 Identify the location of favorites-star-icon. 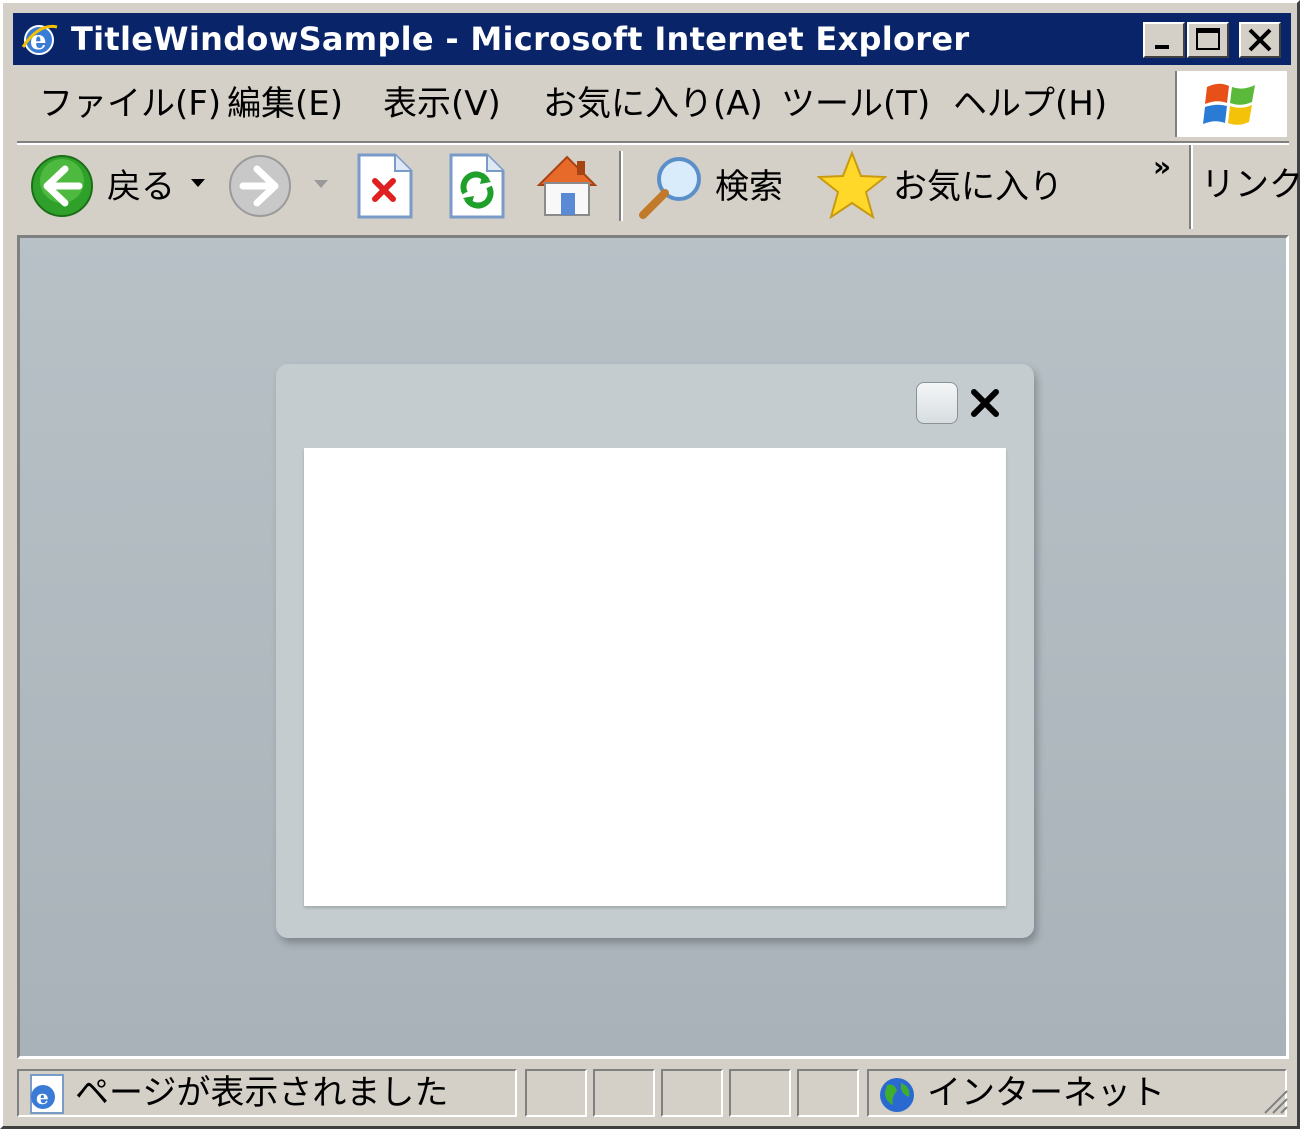
(852, 185).